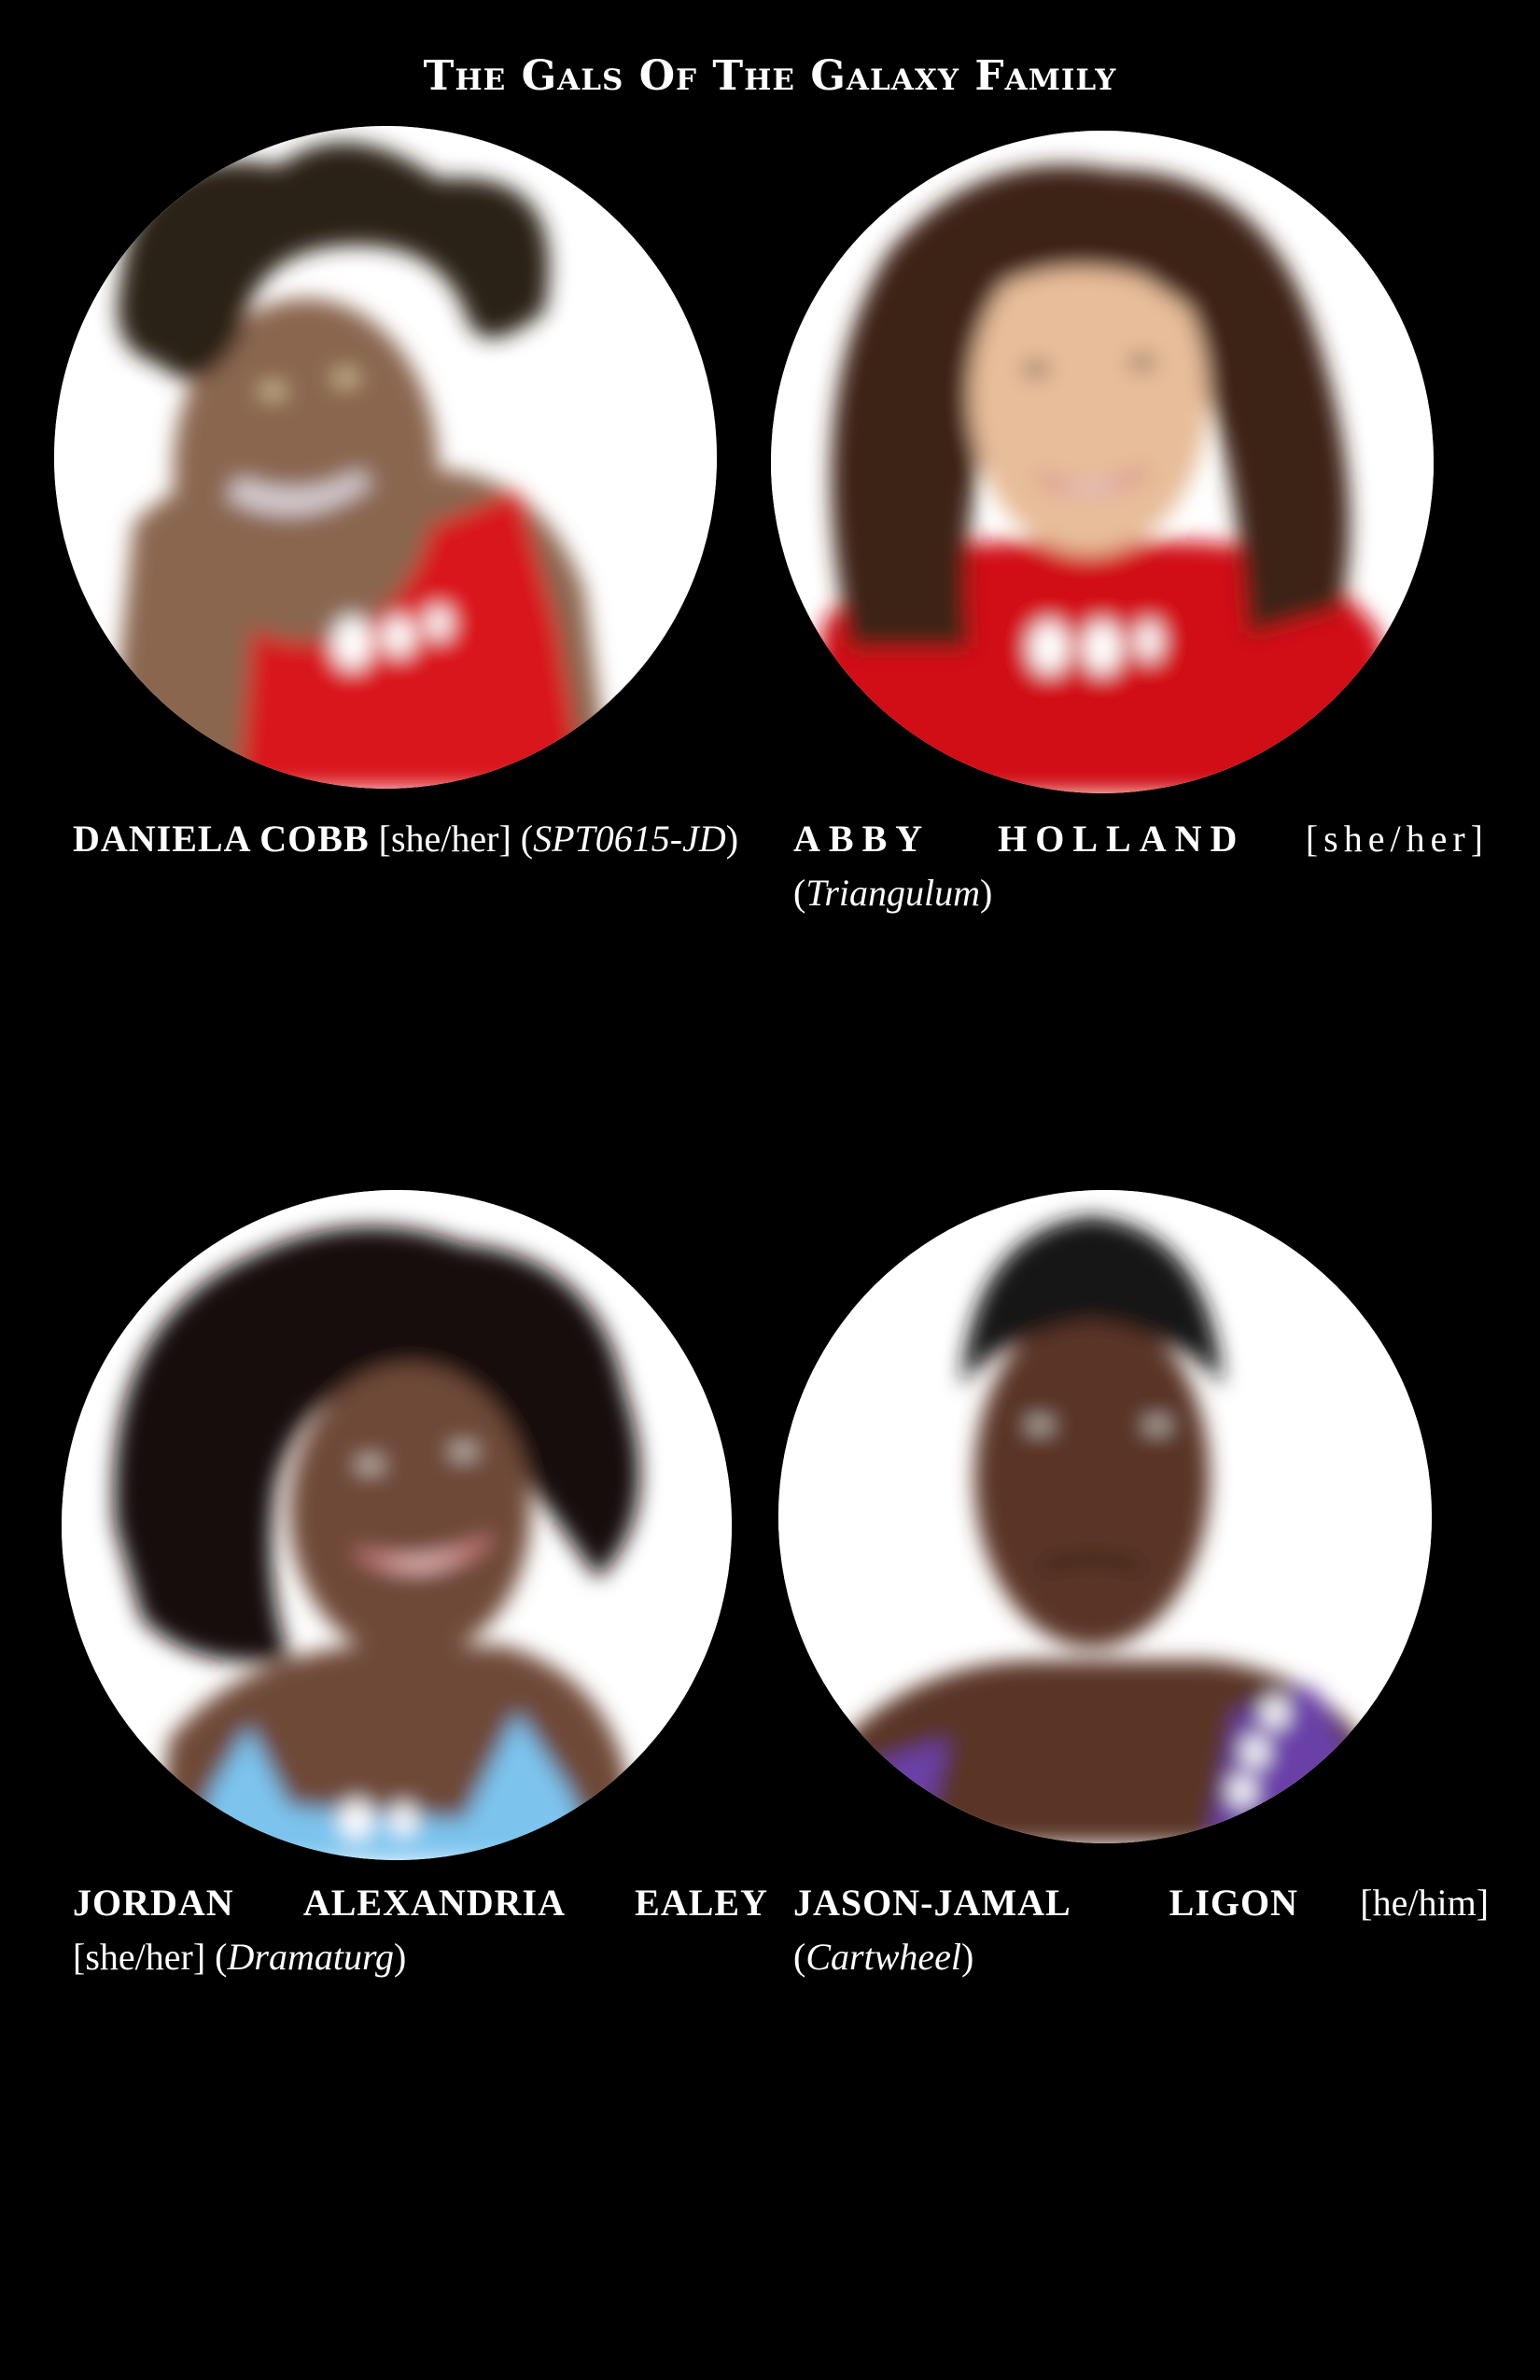 This screenshot has width=1540, height=2380. I want to click on portrait-abby, so click(1102, 462).